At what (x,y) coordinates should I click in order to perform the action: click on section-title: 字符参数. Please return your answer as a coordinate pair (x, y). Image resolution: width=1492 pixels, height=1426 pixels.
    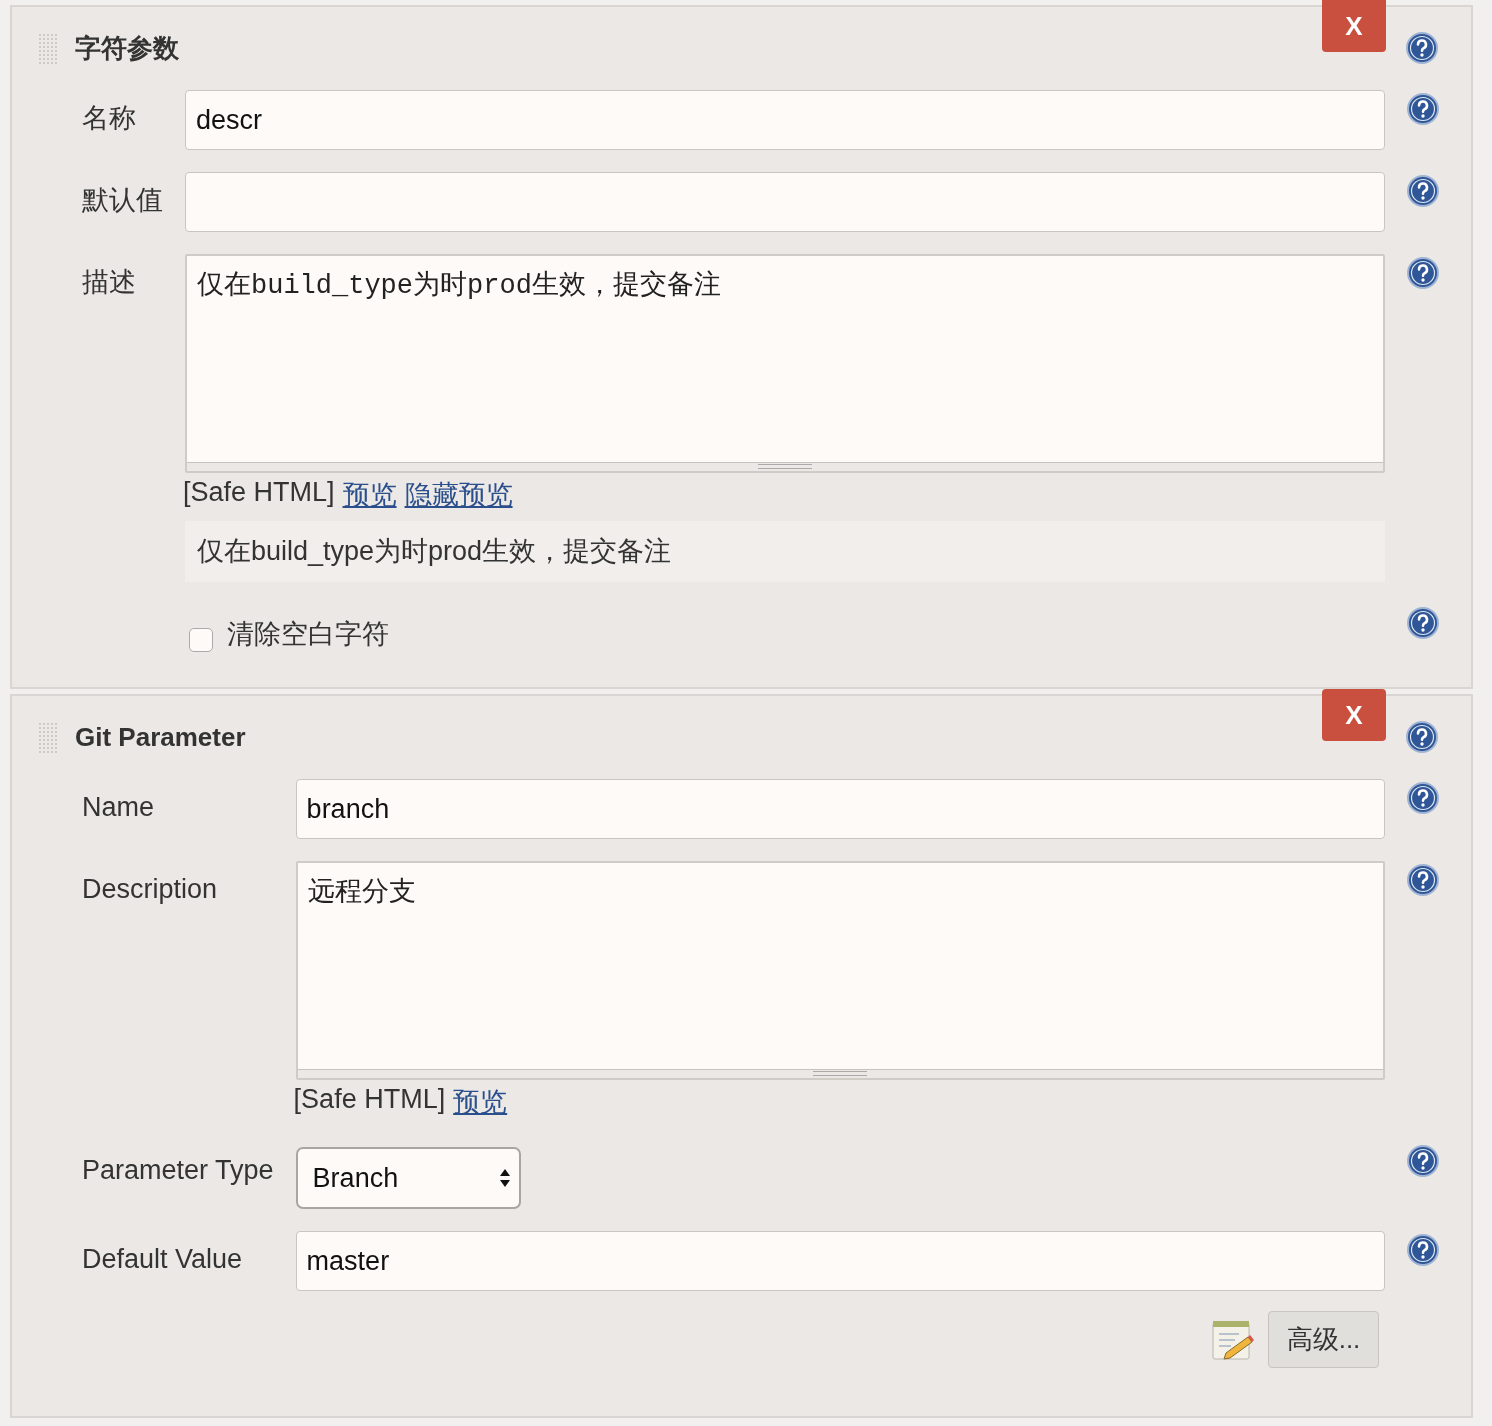
    Looking at the image, I should click on (127, 48).